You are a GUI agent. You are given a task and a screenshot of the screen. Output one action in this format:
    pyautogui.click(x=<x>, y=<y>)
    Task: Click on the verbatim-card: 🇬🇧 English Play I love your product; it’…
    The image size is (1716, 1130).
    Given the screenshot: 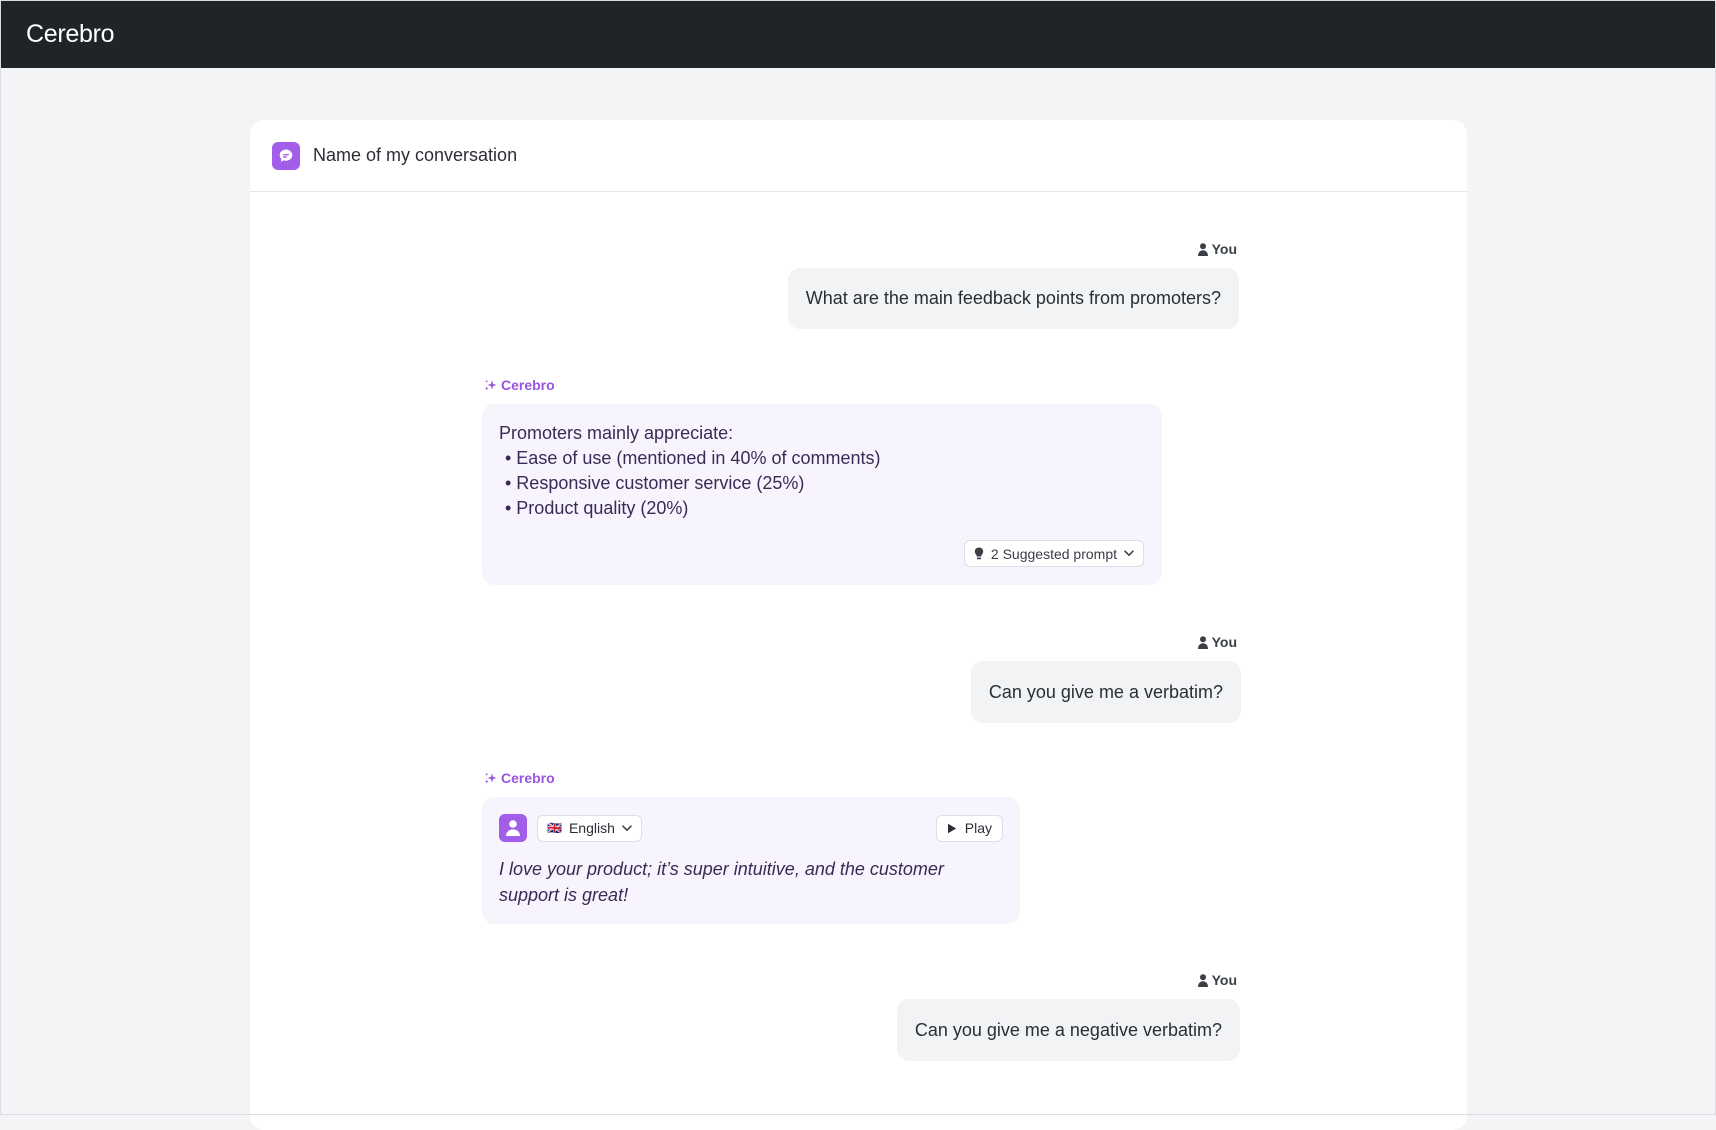 What is the action you would take?
    pyautogui.click(x=751, y=860)
    